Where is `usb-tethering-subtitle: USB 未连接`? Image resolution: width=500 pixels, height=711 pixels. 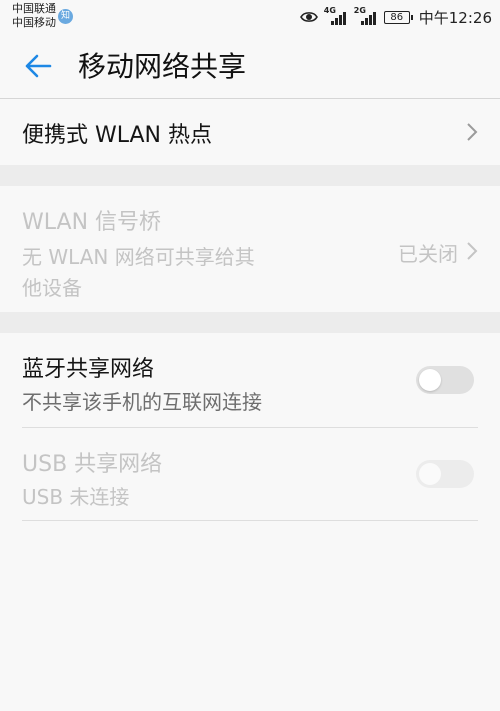 usb-tethering-subtitle: USB 未连接 is located at coordinates (76, 497).